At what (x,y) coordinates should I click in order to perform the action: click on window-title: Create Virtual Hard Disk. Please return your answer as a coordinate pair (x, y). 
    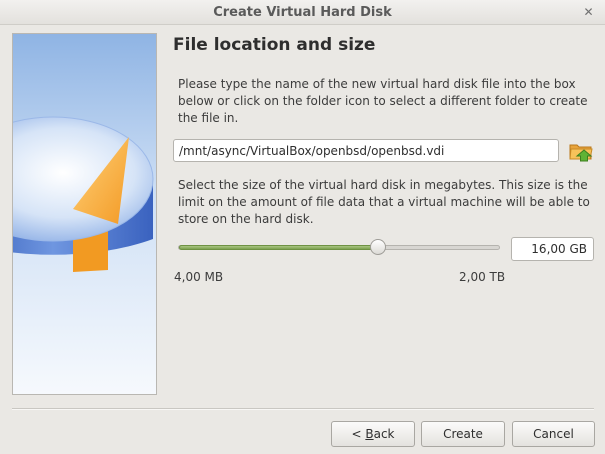
    Looking at the image, I should click on (302, 12).